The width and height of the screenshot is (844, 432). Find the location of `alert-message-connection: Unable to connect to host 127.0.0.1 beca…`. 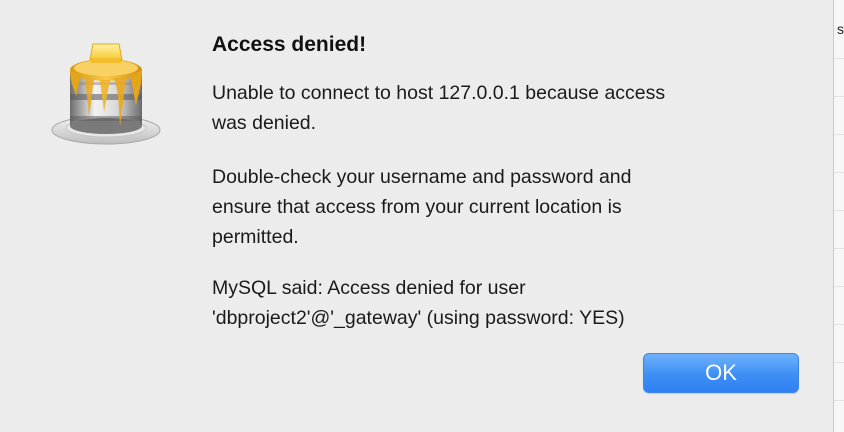

alert-message-connection: Unable to connect to host 127.0.0.1 beca… is located at coordinates (439, 108).